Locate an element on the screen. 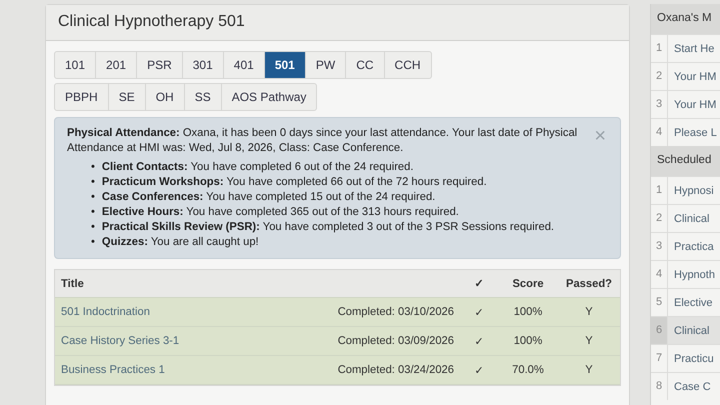 The width and height of the screenshot is (720, 405). course-tab: 501 is located at coordinates (285, 65).